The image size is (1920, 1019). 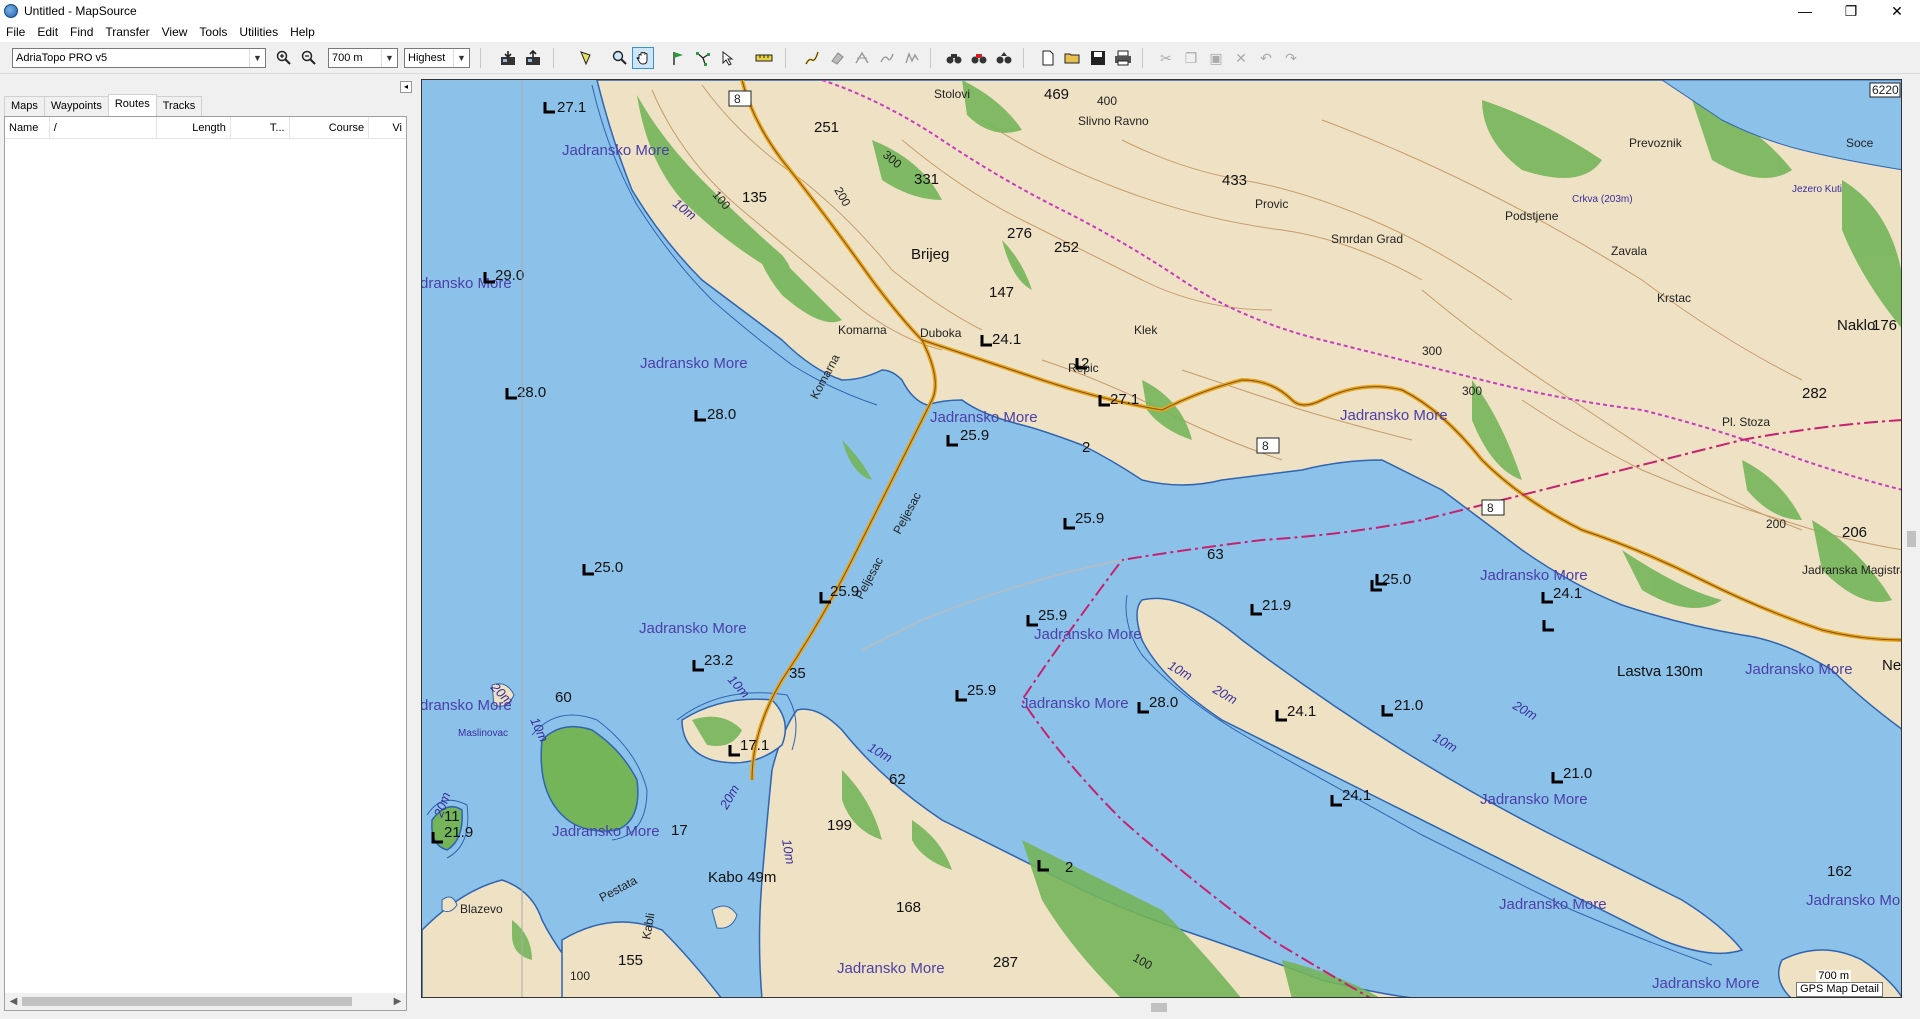 What do you see at coordinates (1069, 867) in the screenshot?
I see `depth-sounding: 2` at bounding box center [1069, 867].